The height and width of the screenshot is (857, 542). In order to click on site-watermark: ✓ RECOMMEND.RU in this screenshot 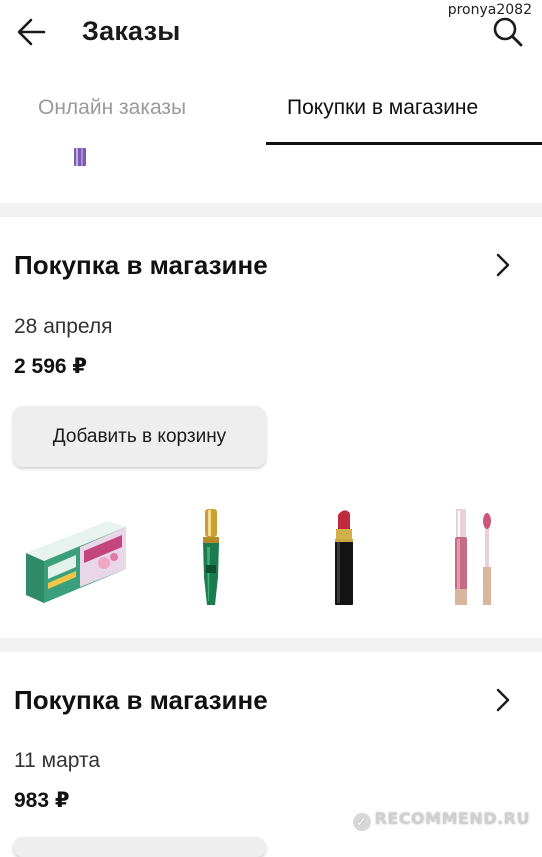, I will do `click(441, 820)`.